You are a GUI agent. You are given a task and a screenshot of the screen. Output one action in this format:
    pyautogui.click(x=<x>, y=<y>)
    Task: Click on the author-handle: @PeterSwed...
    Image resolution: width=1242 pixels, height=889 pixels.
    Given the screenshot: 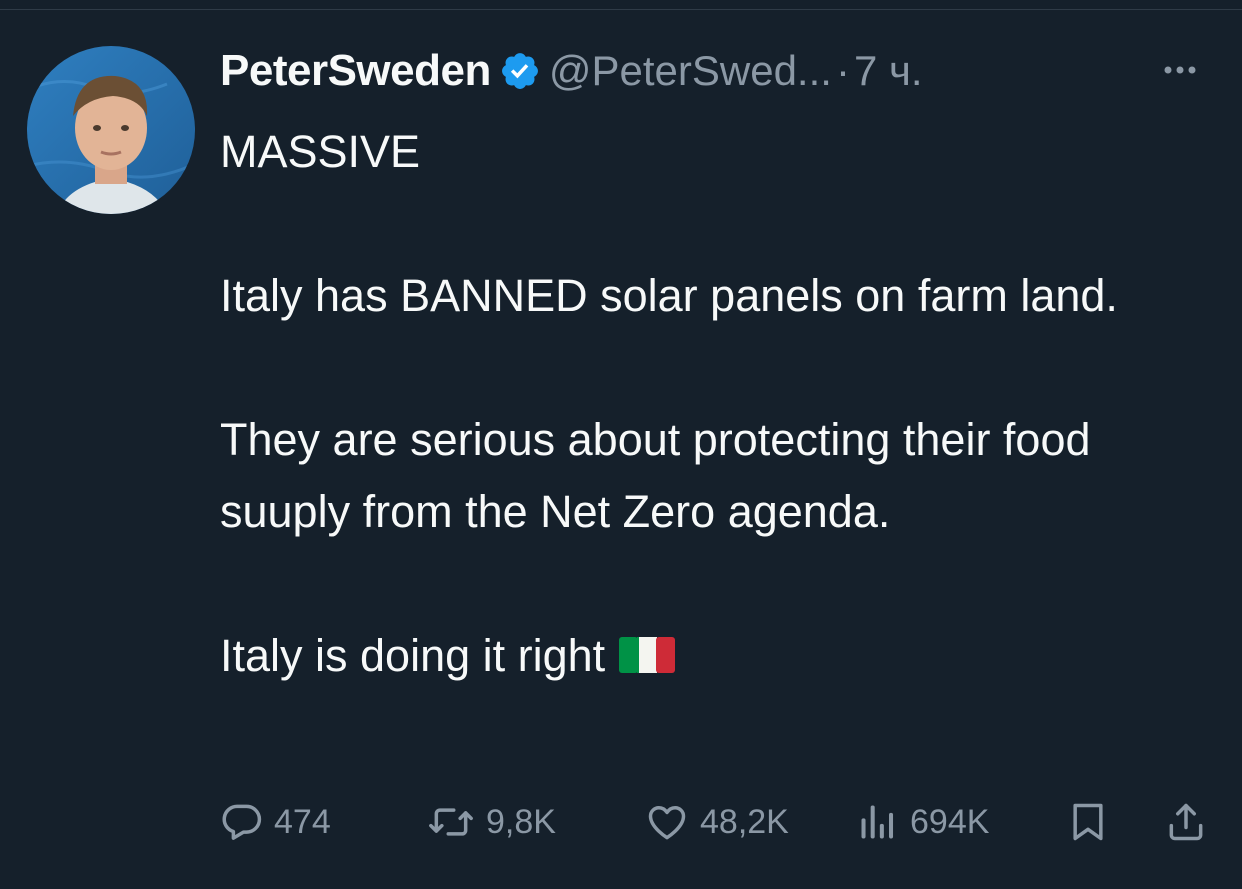 What is the action you would take?
    pyautogui.click(x=690, y=71)
    